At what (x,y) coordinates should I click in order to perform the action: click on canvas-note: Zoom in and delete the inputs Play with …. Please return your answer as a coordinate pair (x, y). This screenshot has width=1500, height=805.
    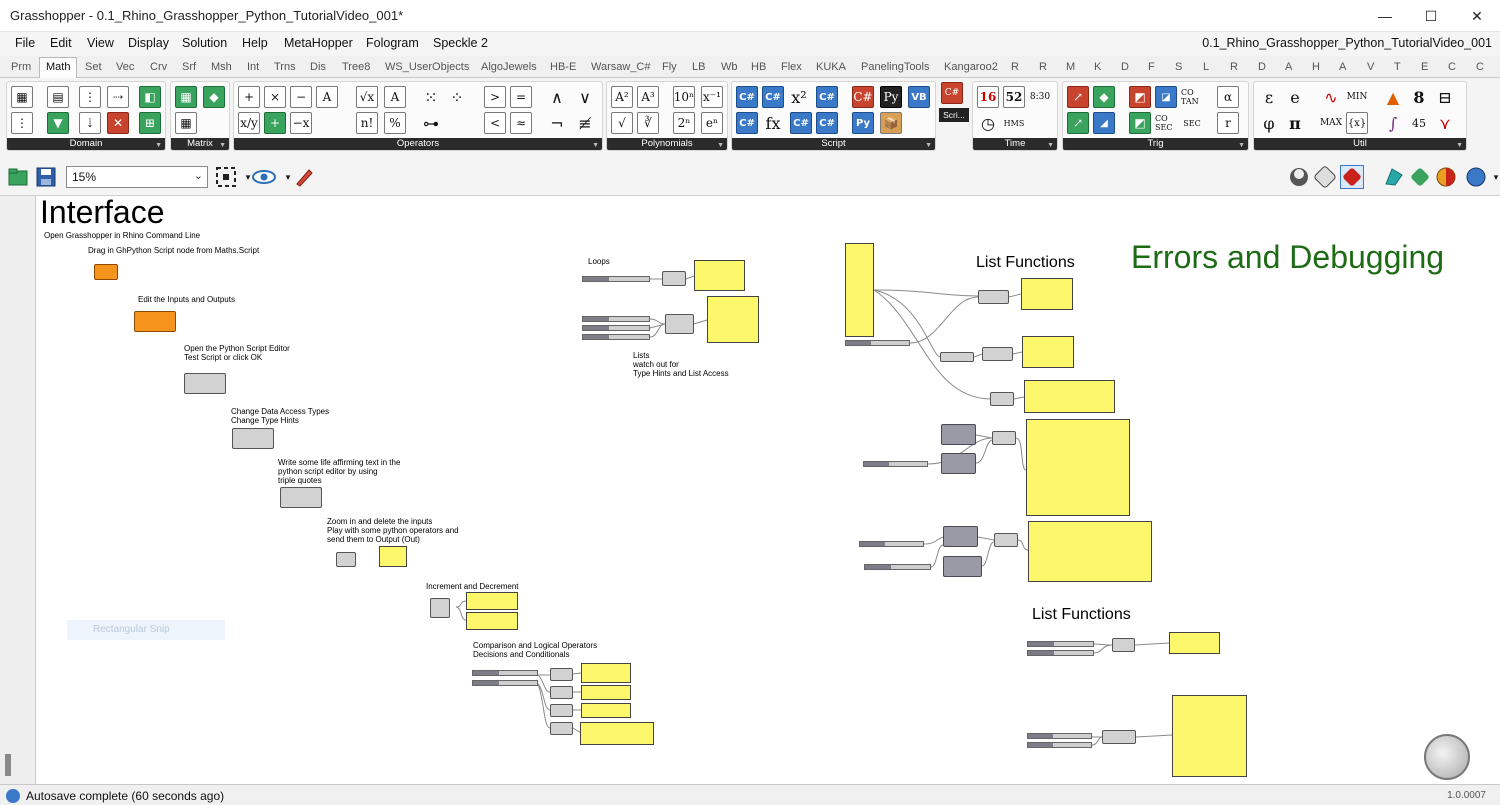
    Looking at the image, I should click on (393, 530).